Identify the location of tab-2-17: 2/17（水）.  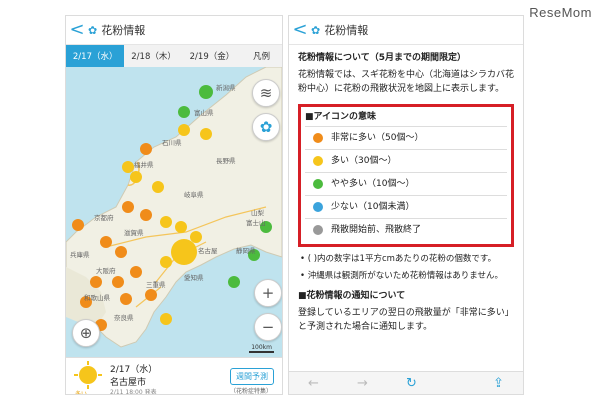
(95, 56).